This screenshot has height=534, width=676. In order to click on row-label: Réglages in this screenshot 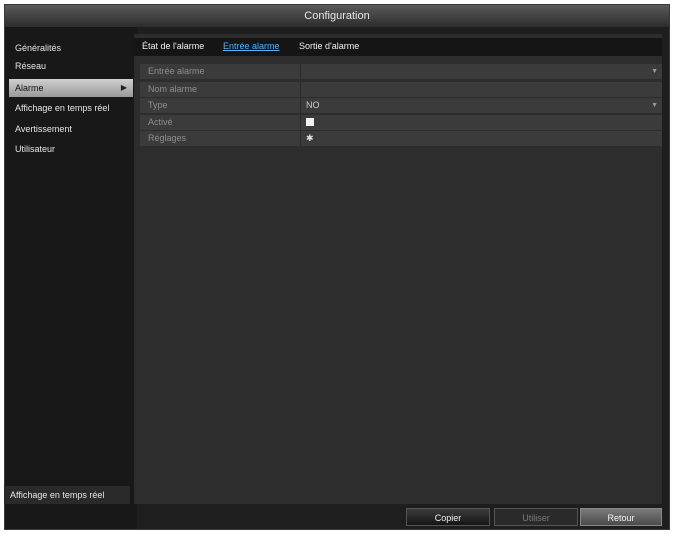, I will do `click(167, 138)`.